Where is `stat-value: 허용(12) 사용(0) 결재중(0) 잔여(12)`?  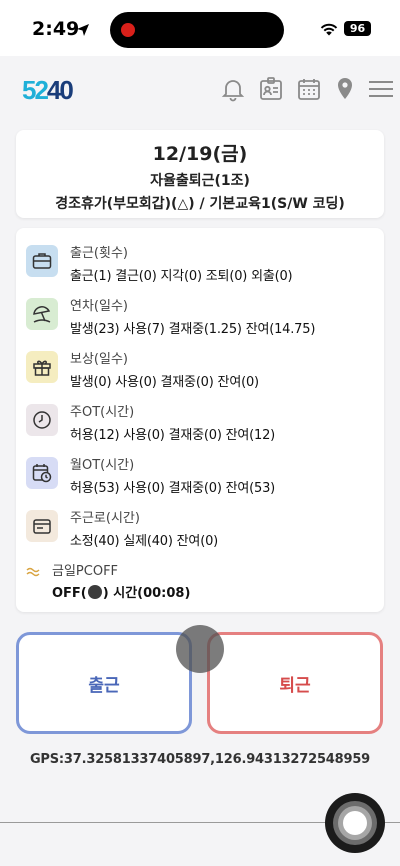
stat-value: 허용(12) 사용(0) 결재중(0) 잔여(12) is located at coordinates (173, 435).